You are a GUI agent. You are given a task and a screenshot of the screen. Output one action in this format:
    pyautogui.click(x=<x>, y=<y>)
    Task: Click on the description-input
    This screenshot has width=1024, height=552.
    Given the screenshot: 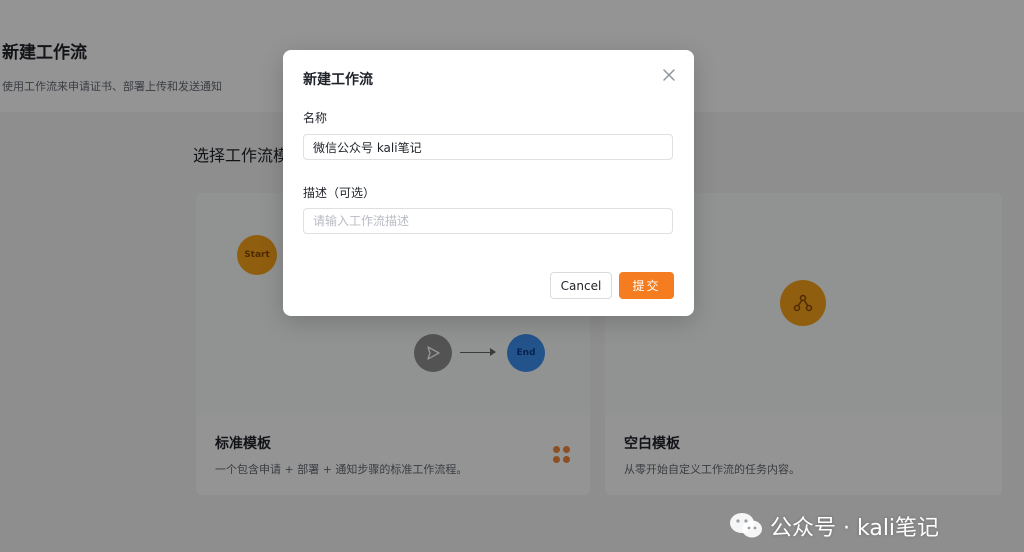 What is the action you would take?
    pyautogui.click(x=488, y=221)
    